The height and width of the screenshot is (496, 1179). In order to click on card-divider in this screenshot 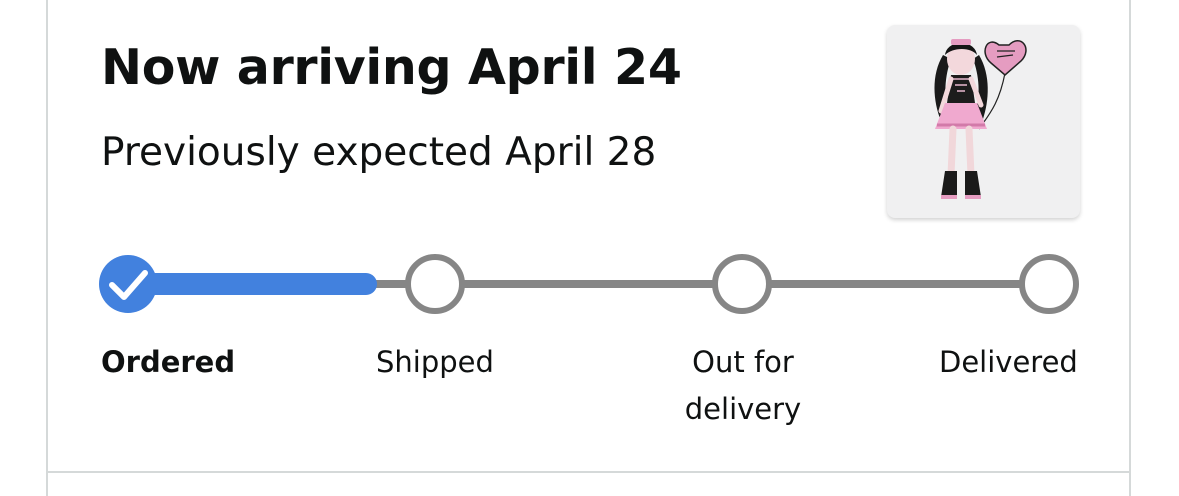, I will do `click(588, 472)`.